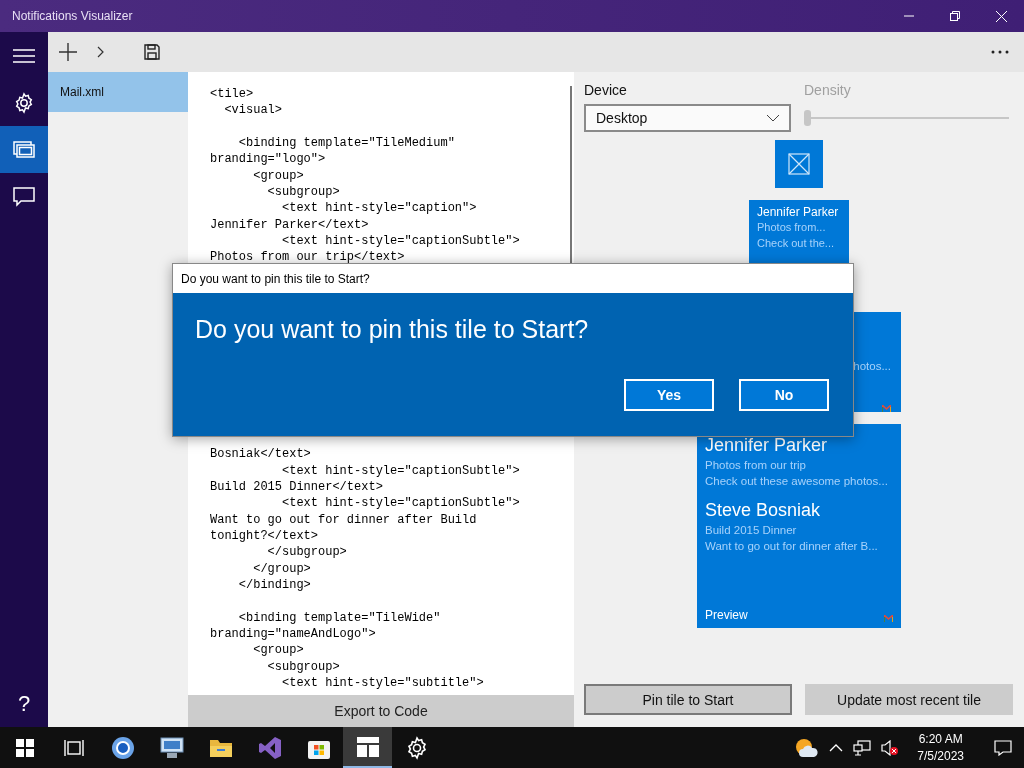  Describe the element at coordinates (253, 110) in the screenshot. I see `code-line: <visual>` at that location.